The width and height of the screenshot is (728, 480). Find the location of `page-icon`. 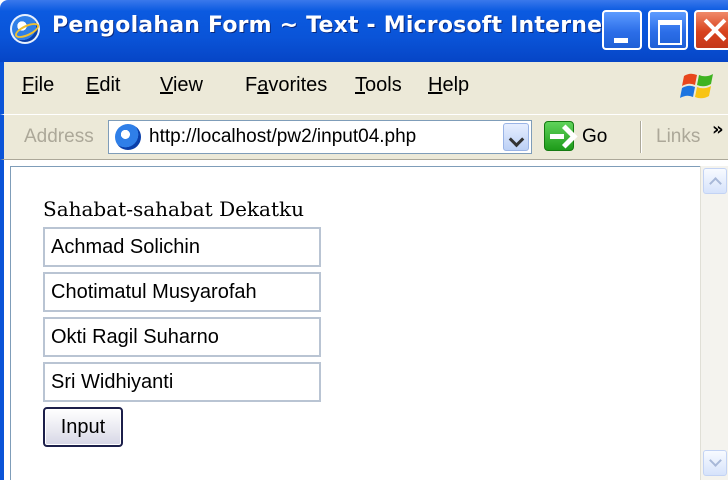

page-icon is located at coordinates (128, 137).